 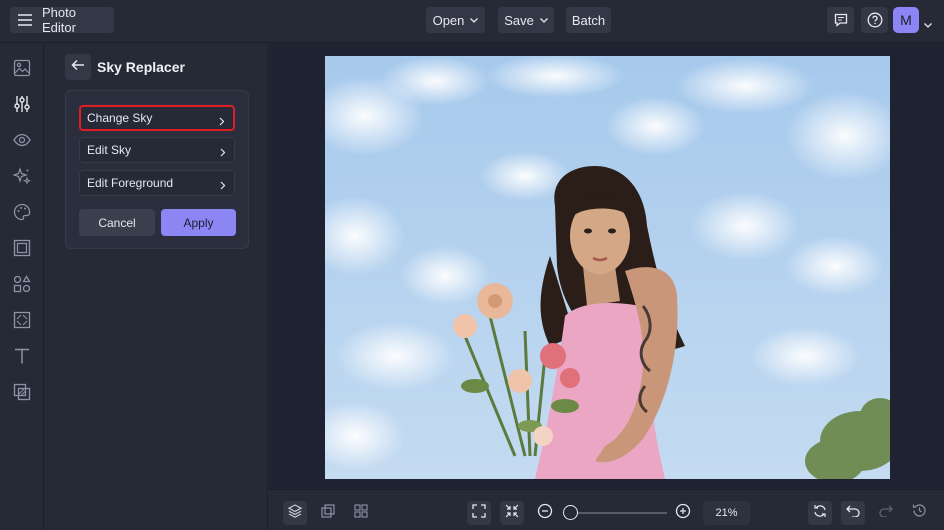 I want to click on compare-button, so click(x=328, y=513).